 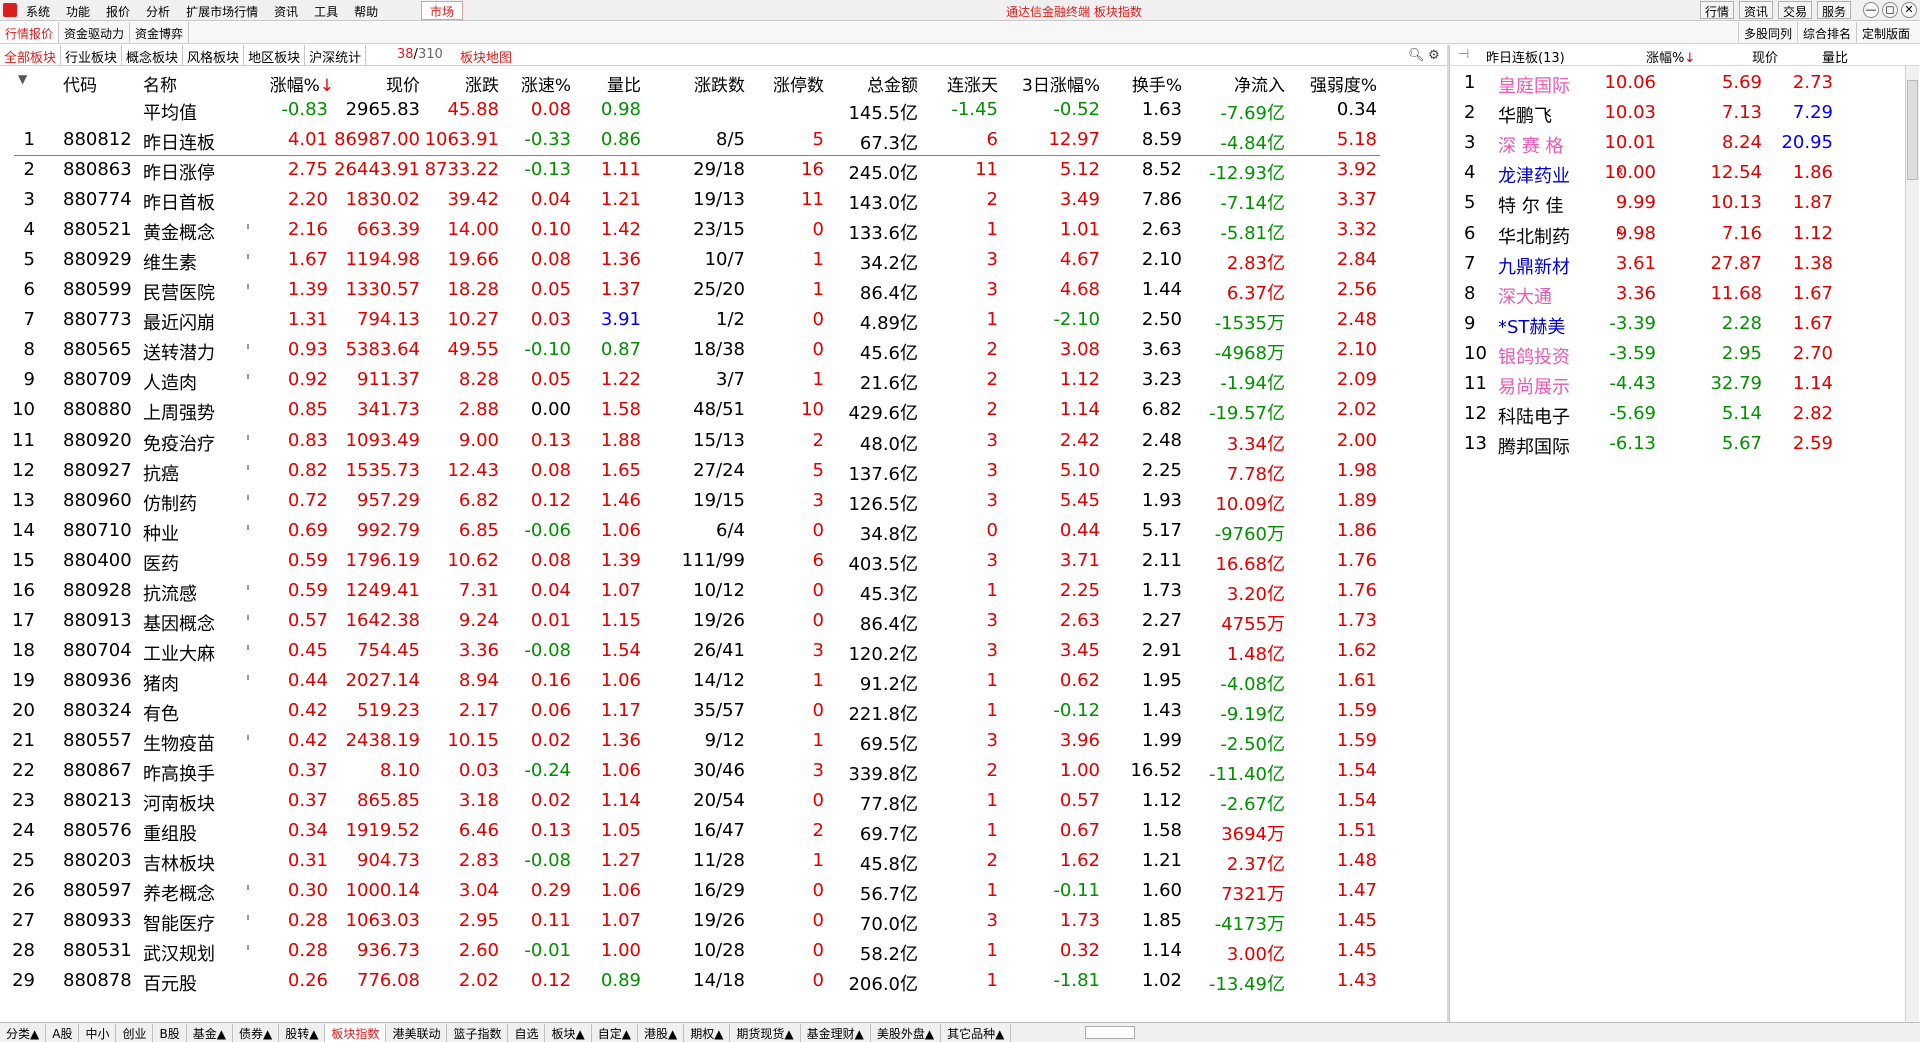 I want to click on column-header-lim: 涨停数, so click(x=798, y=83).